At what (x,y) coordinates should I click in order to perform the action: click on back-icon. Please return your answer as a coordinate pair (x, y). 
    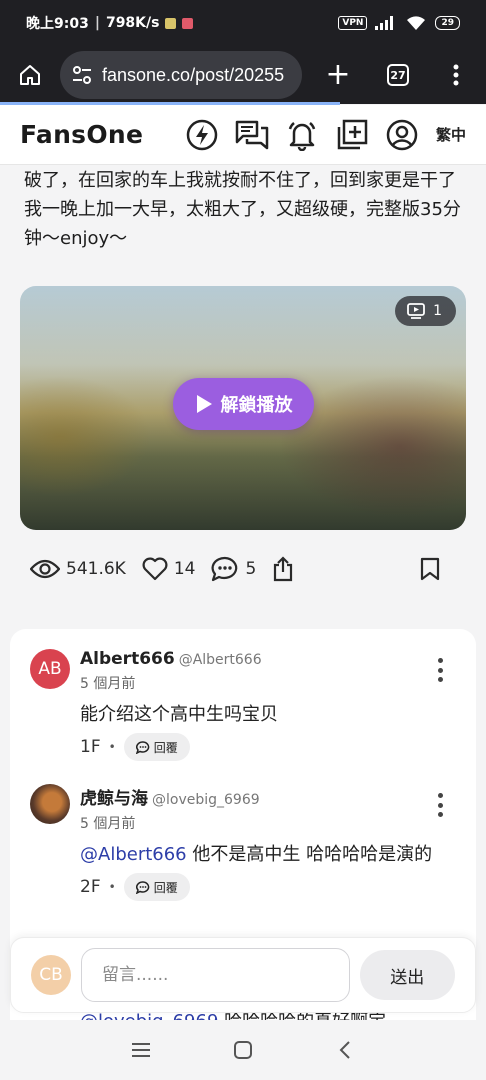
    Looking at the image, I should click on (345, 1050).